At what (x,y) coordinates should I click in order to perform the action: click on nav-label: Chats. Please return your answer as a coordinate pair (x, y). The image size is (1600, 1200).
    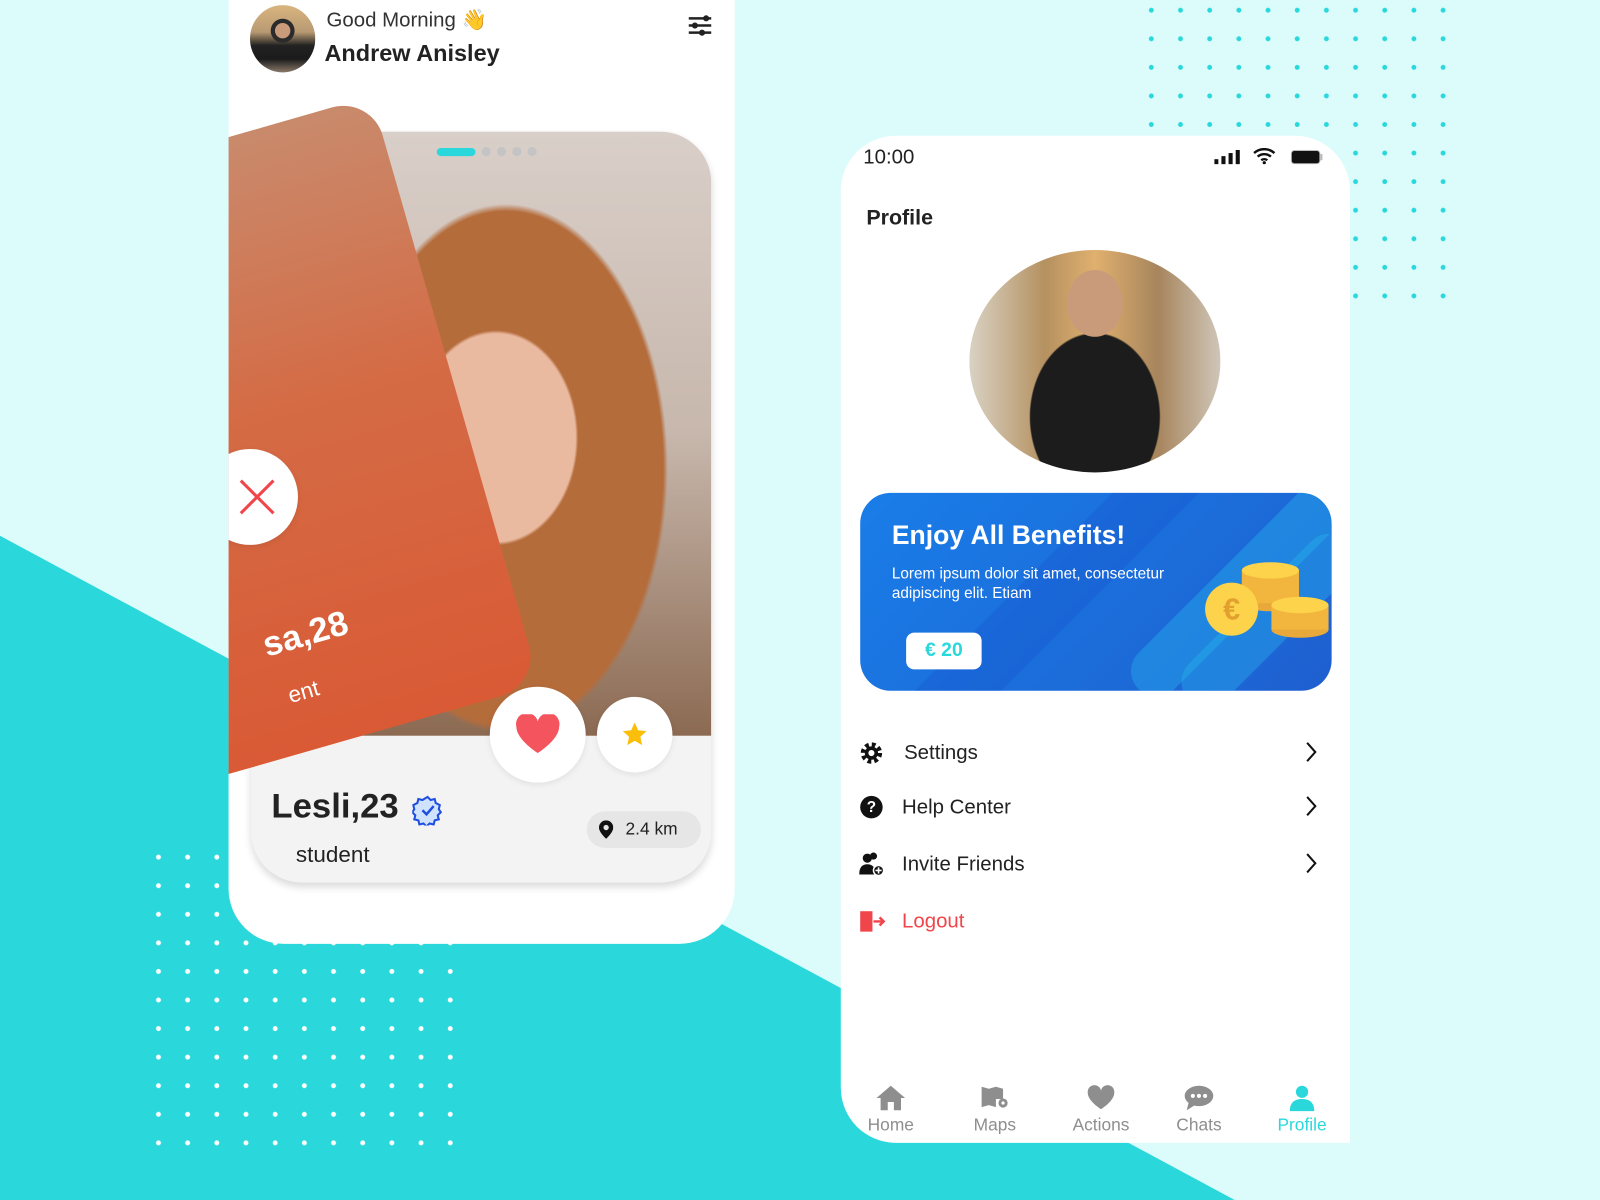
    Looking at the image, I should click on (1199, 1125).